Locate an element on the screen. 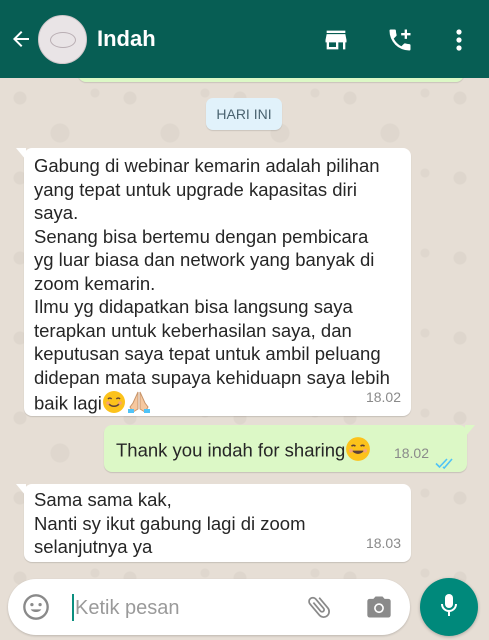 Image resolution: width=489 pixels, height=640 pixels. outgoing-message-bubble: Thank you indah for sharing 18.02 is located at coordinates (289, 448).